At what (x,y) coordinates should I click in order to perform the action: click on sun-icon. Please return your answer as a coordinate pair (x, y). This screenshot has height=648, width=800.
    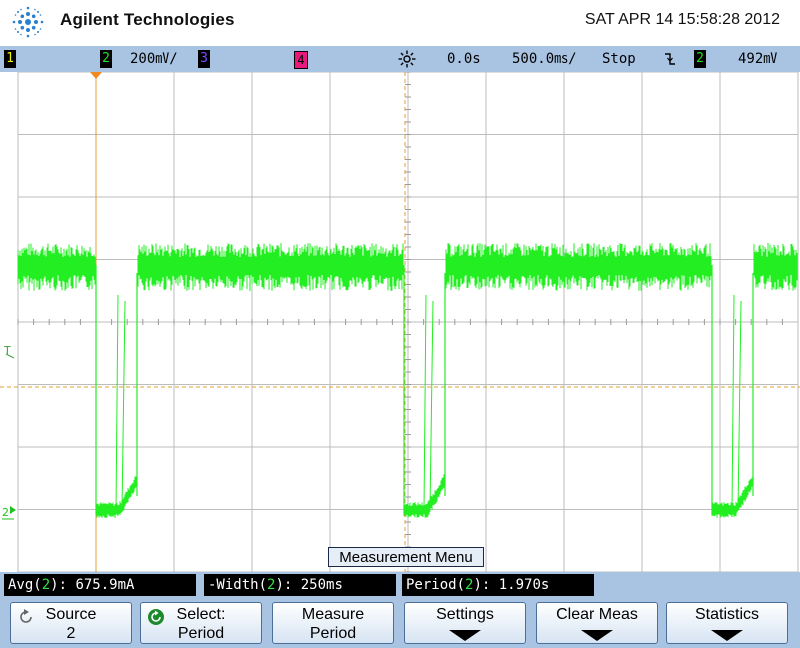
    Looking at the image, I should click on (407, 59).